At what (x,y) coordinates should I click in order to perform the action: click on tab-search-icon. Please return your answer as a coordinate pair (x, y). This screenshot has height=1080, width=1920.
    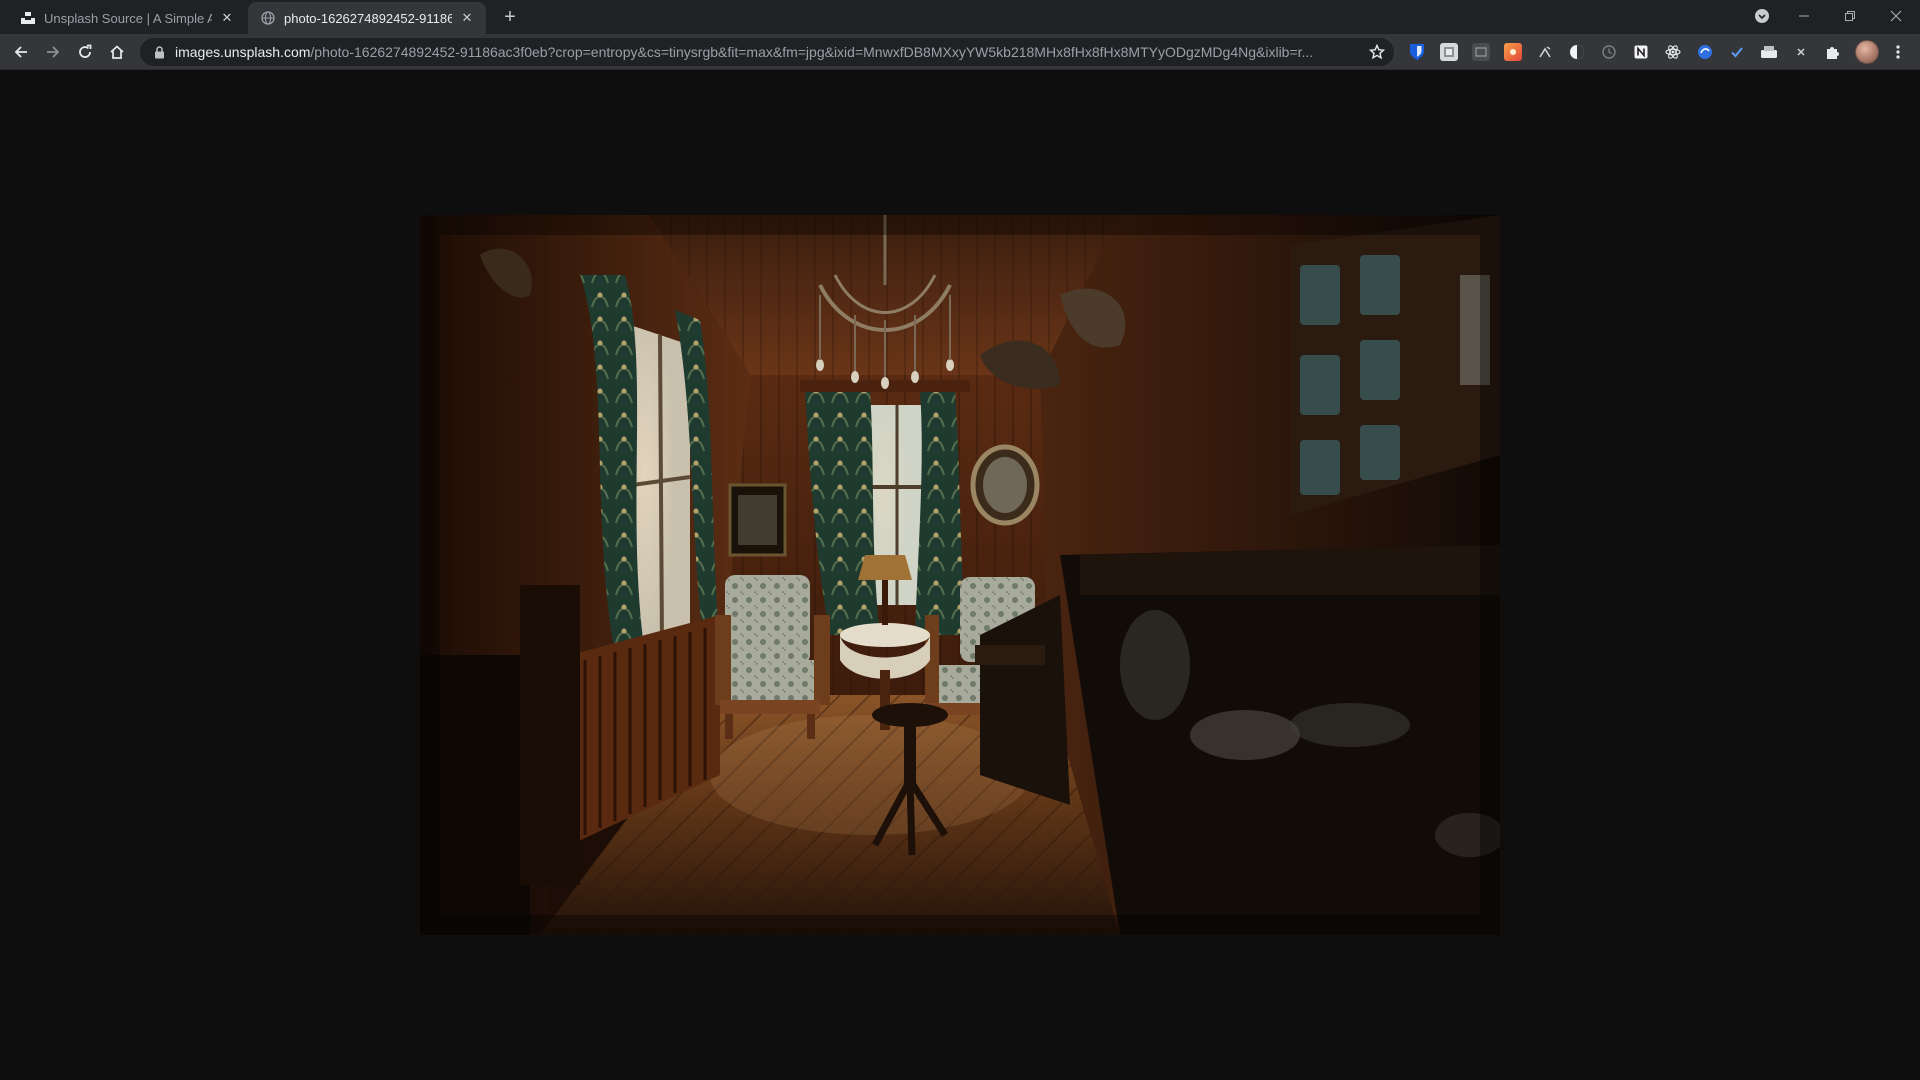
    Looking at the image, I should click on (1762, 16).